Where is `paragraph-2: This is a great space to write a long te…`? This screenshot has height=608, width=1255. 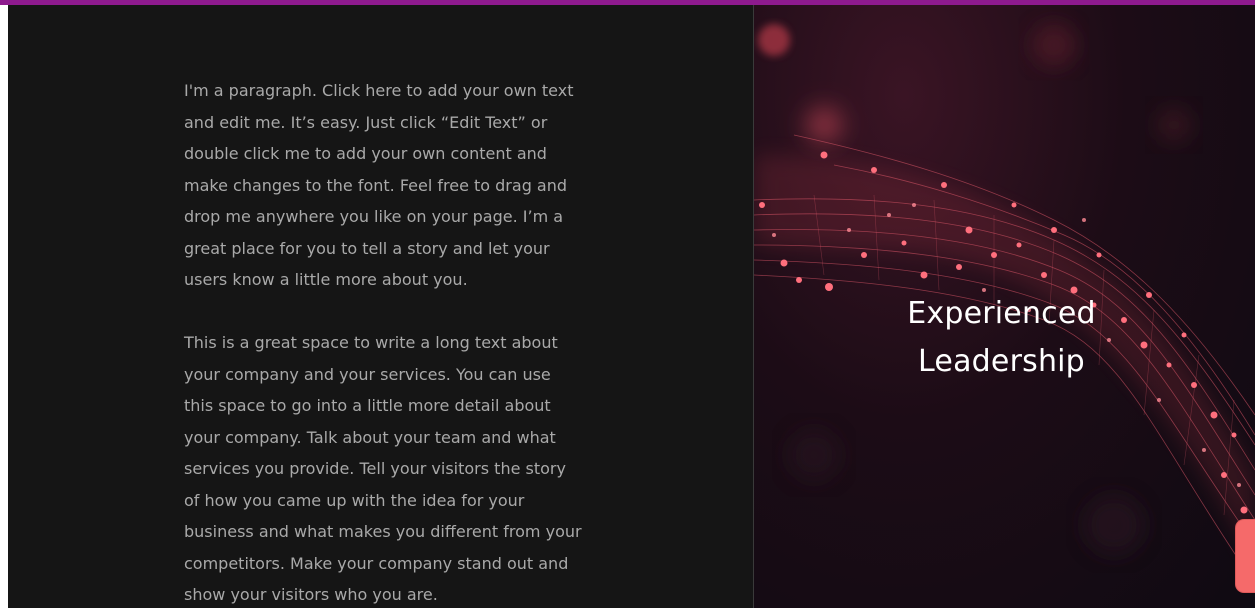 paragraph-2: This is a great space to write a long te… is located at coordinates (383, 468).